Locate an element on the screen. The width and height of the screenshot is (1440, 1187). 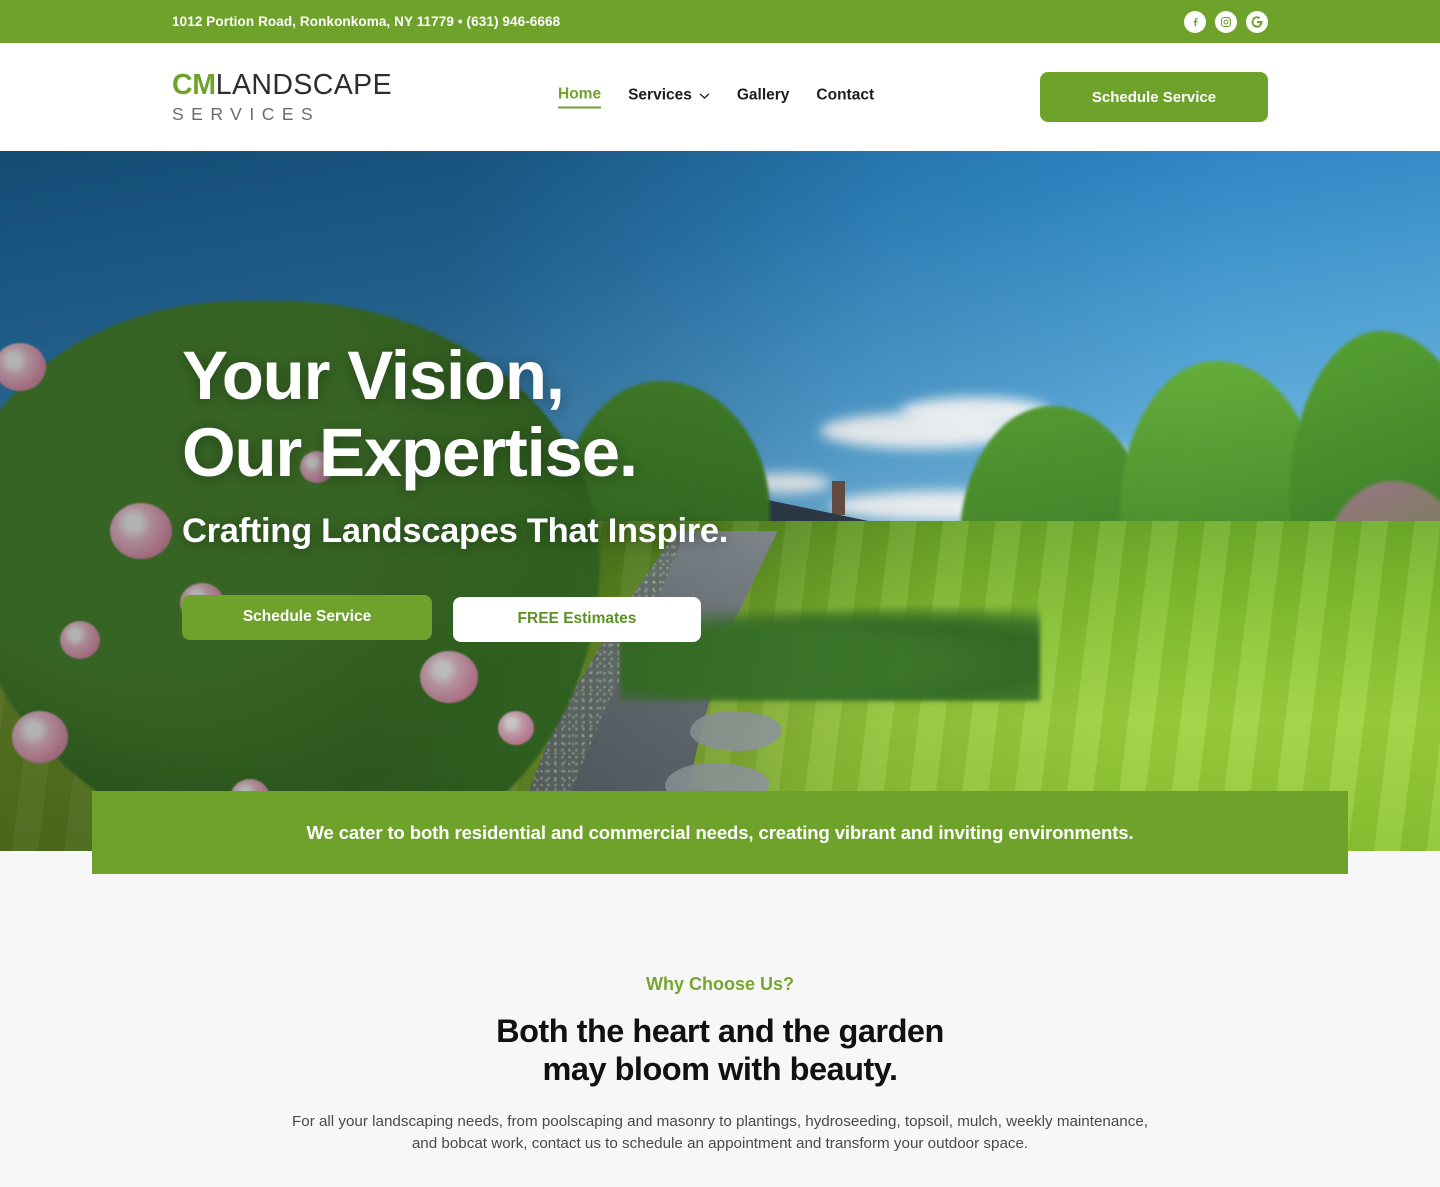
nav-label-services: Services is located at coordinates (660, 95).